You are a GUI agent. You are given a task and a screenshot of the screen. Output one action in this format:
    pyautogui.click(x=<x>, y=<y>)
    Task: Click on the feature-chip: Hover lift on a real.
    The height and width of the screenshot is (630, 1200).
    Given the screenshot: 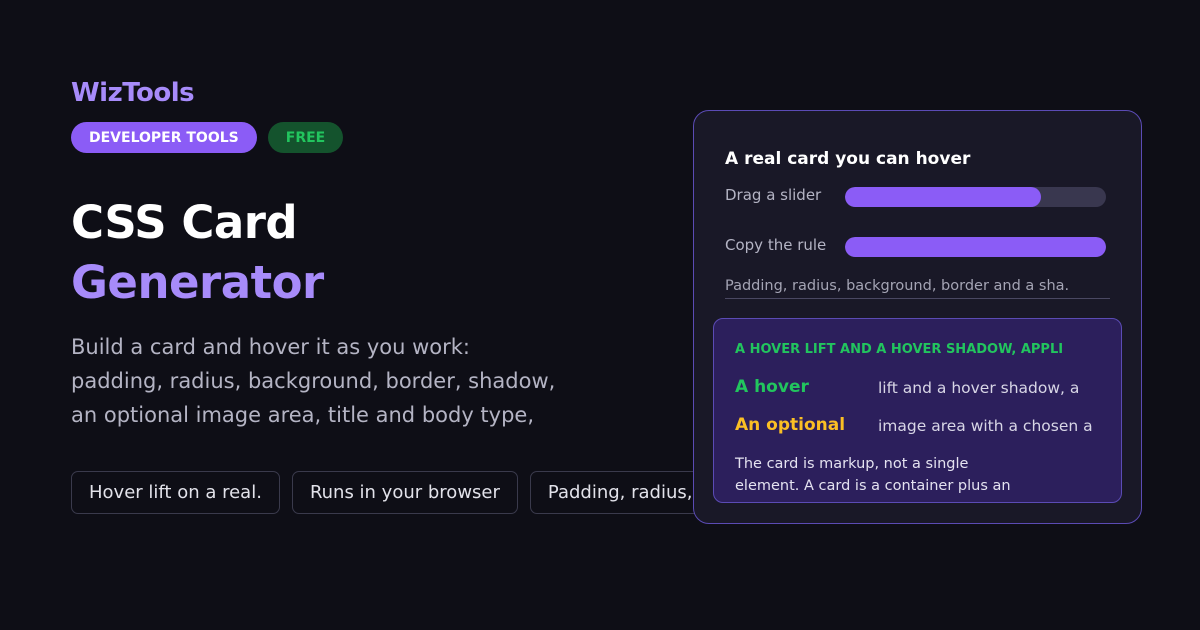 What is the action you would take?
    pyautogui.click(x=175, y=492)
    